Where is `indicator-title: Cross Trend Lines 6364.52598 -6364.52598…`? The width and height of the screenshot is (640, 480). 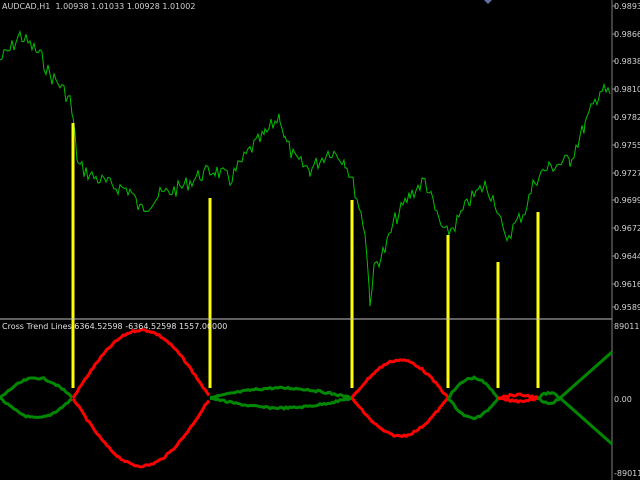 indicator-title: Cross Trend Lines 6364.52598 -6364.52598… is located at coordinates (115, 326).